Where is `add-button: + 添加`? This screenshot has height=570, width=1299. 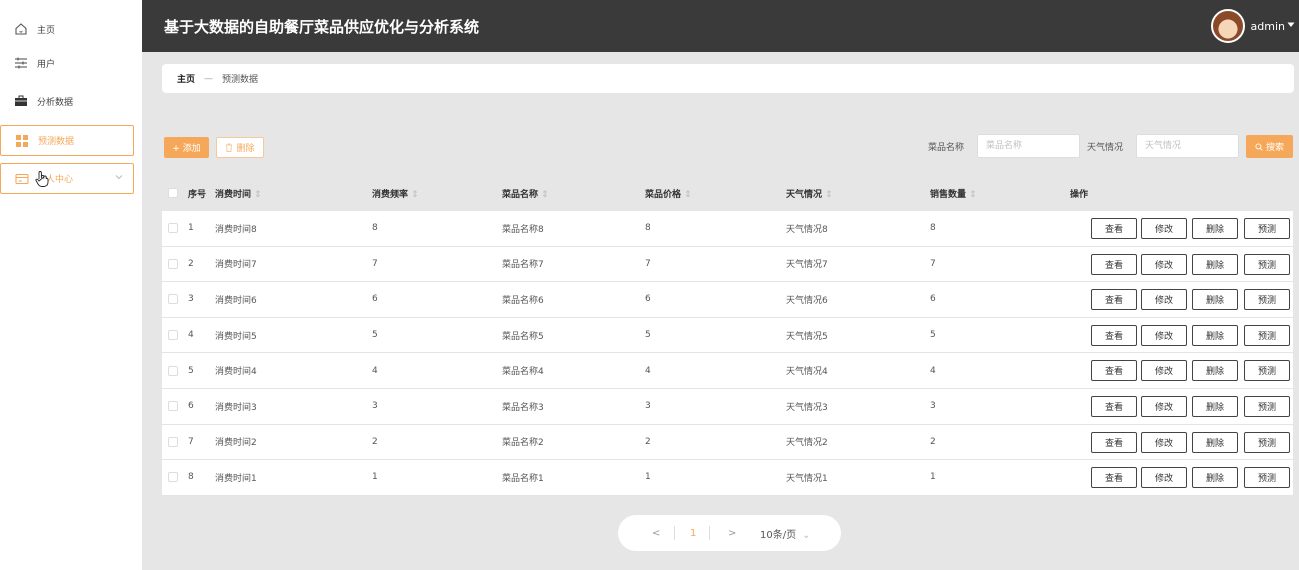
add-button: + 添加 is located at coordinates (186, 147).